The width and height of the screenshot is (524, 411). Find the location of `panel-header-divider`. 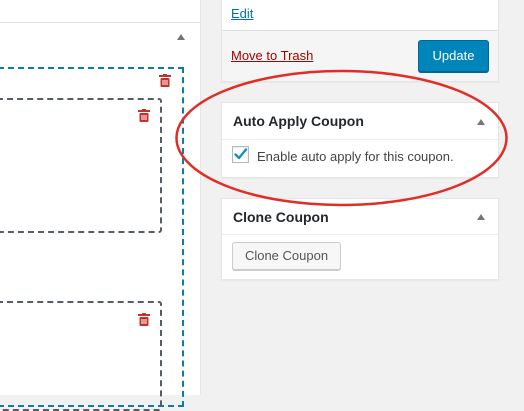

panel-header-divider is located at coordinates (100, 22).